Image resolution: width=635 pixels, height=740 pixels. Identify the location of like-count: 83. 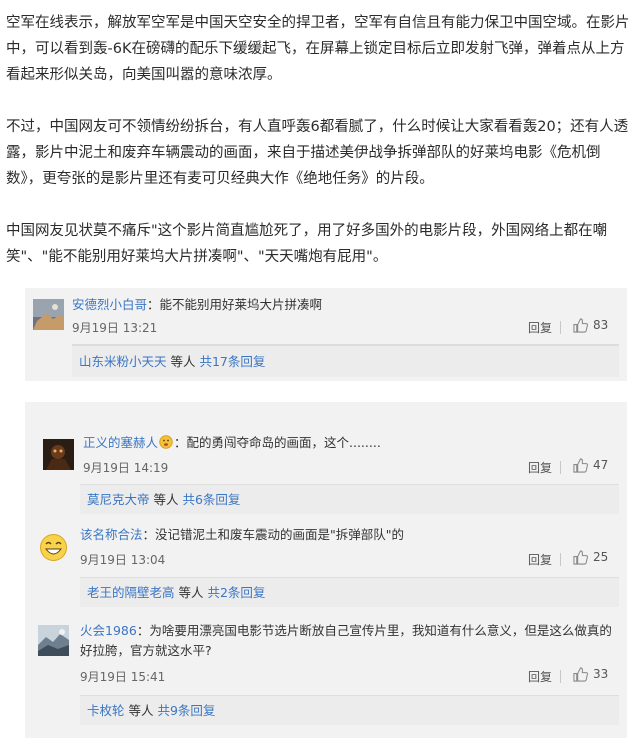
(601, 325).